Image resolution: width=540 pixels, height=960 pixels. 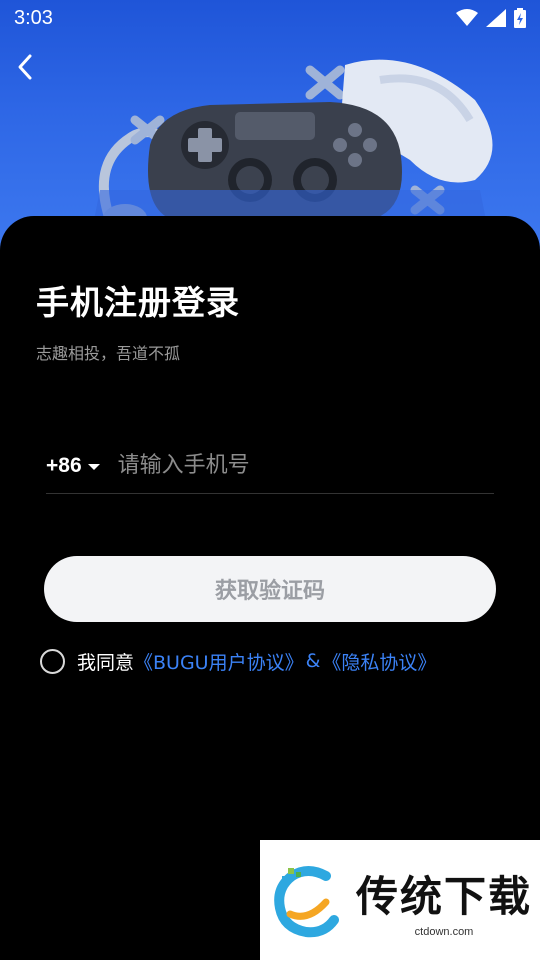 I want to click on status-icons, so click(x=491, y=18).